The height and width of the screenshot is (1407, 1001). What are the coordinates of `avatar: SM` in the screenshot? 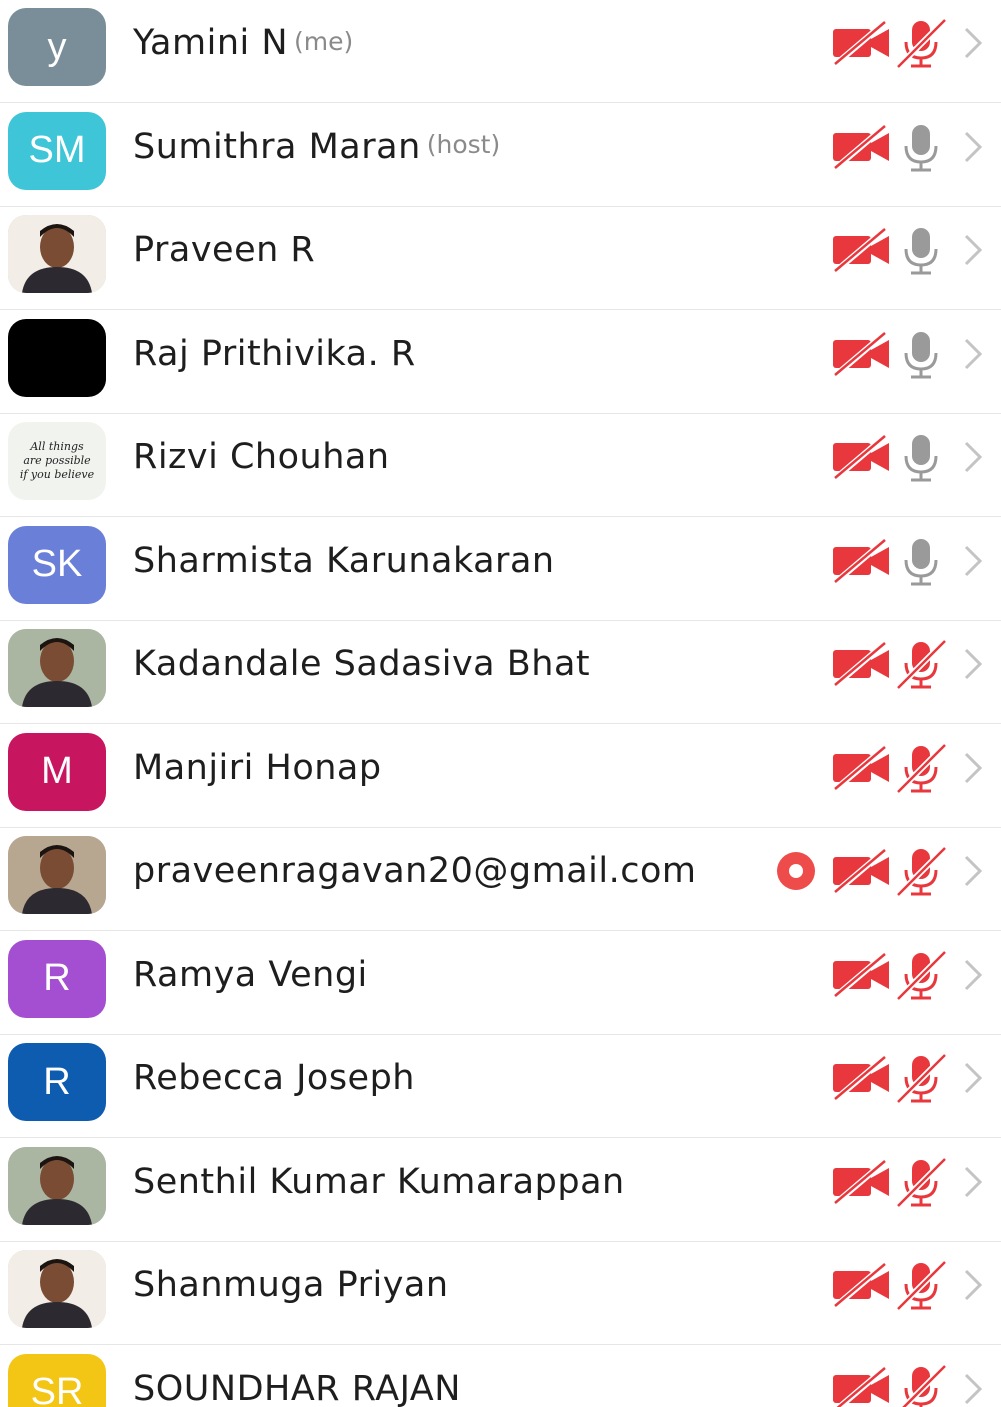 It's located at (57, 150).